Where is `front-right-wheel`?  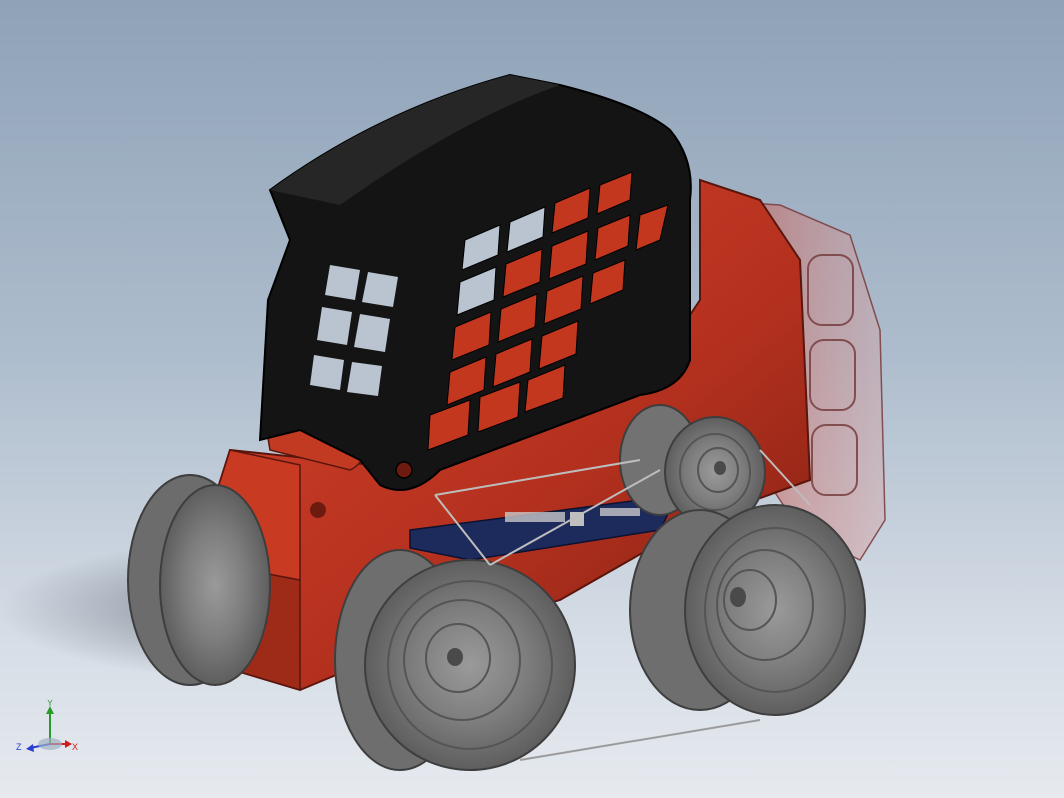 front-right-wheel is located at coordinates (747, 610).